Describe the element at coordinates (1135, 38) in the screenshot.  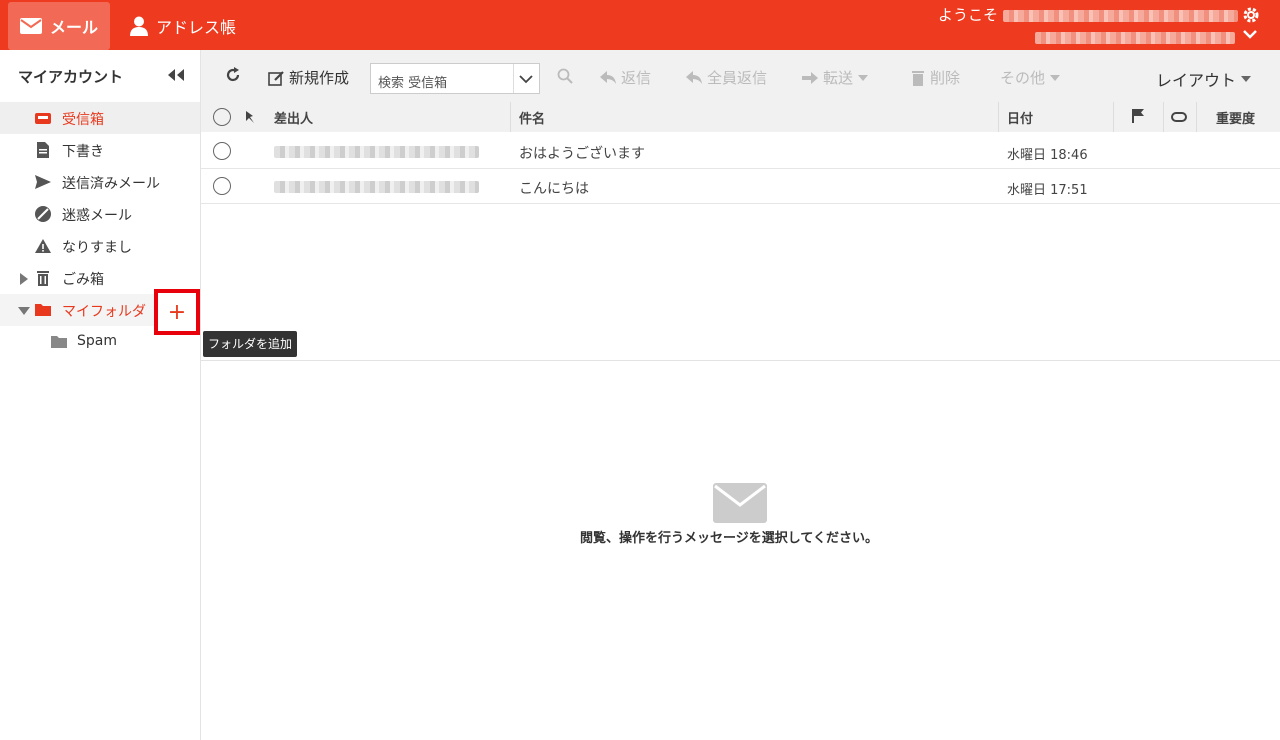
I see `account-email-blurred` at that location.